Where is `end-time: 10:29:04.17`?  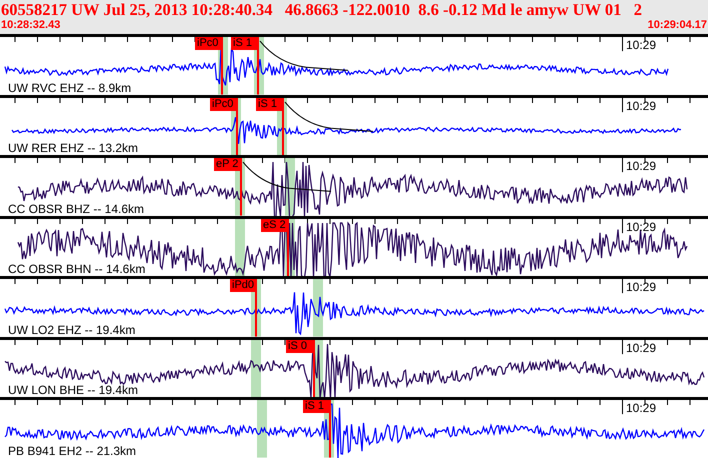
end-time: 10:29:04.17 is located at coordinates (677, 25).